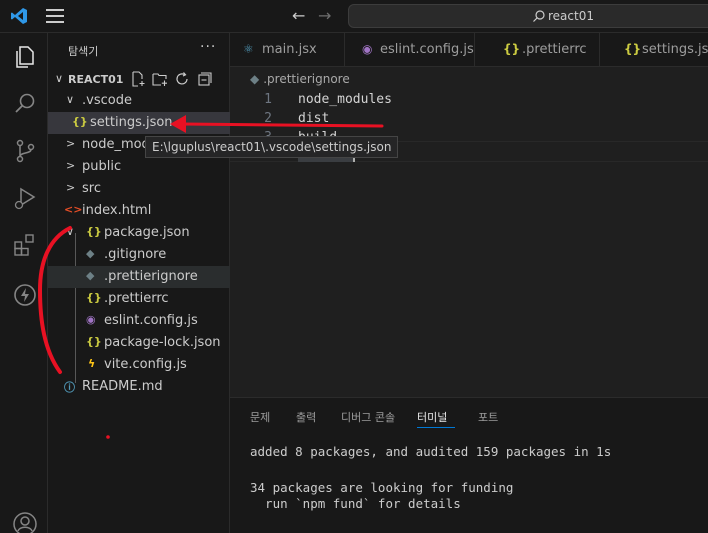  I want to click on vite-bolt-icon: ϟ, so click(92, 363).